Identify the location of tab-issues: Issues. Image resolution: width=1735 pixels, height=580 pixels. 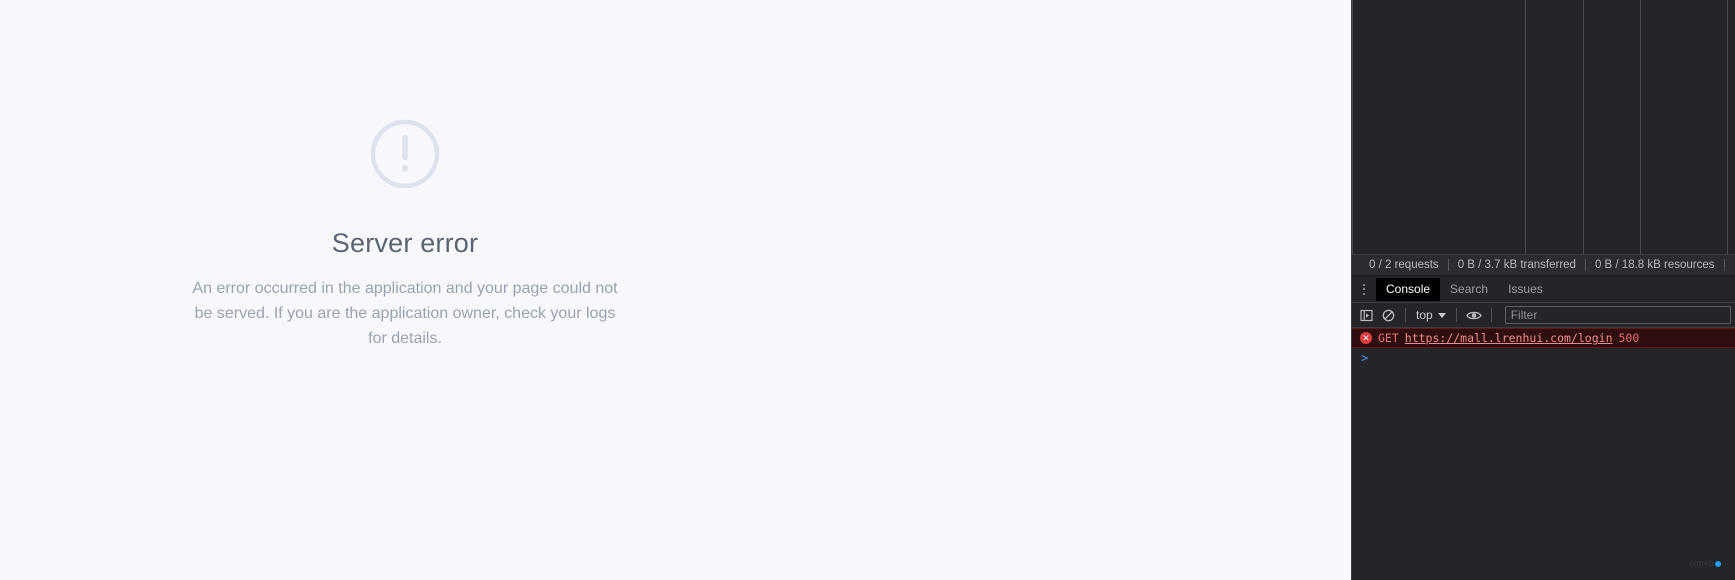
(1525, 289).